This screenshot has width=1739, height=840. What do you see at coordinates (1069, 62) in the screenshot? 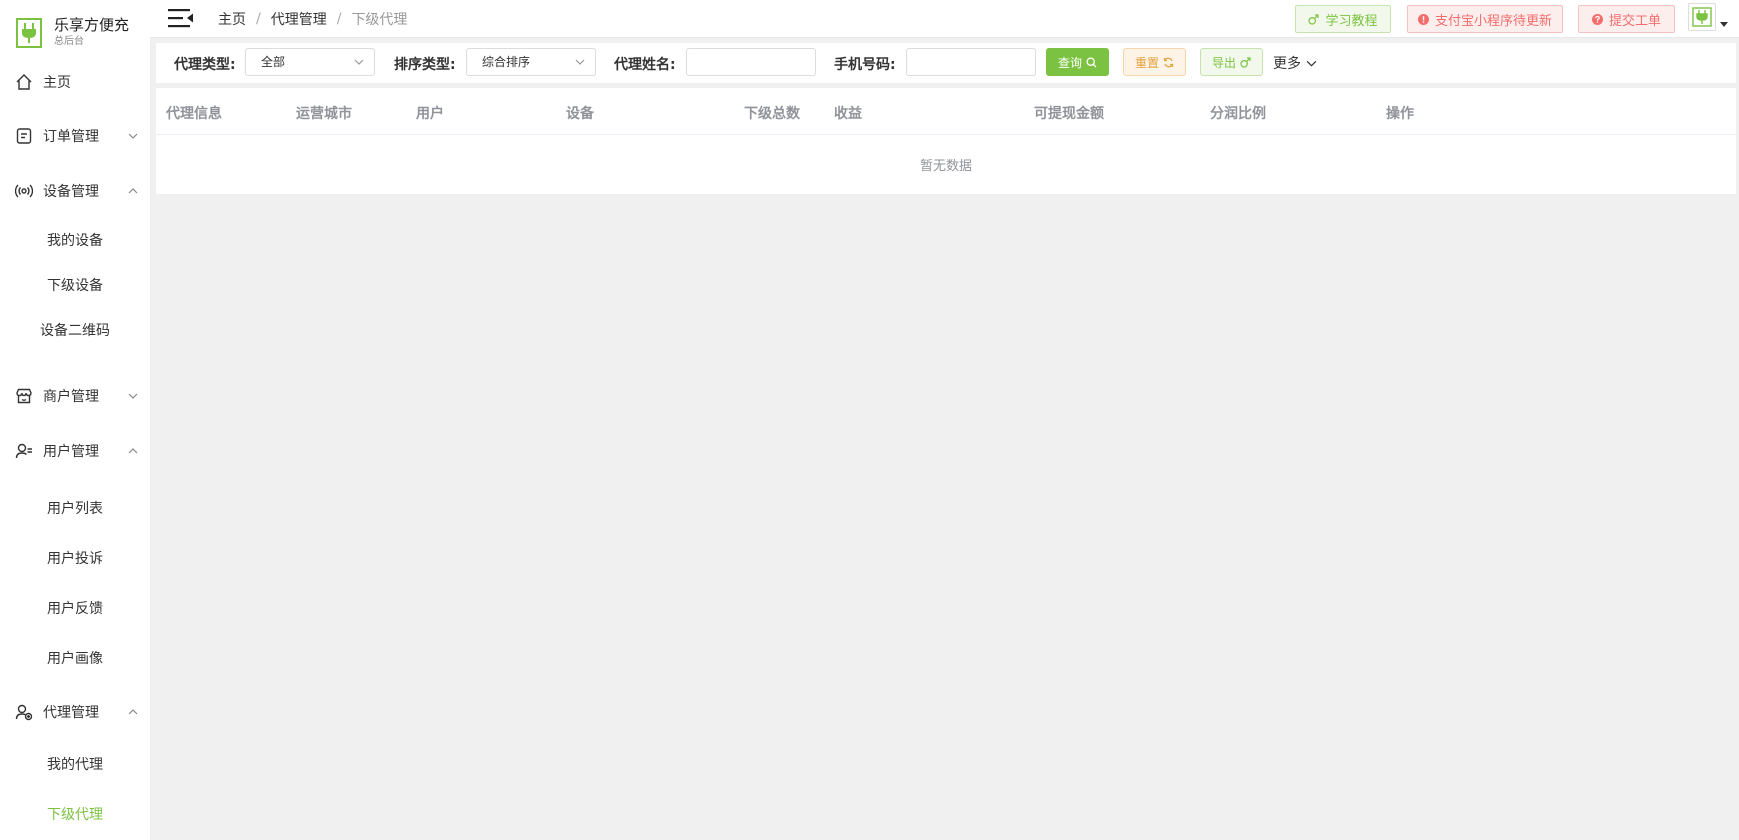
I see `query-button-label: 查询` at bounding box center [1069, 62].